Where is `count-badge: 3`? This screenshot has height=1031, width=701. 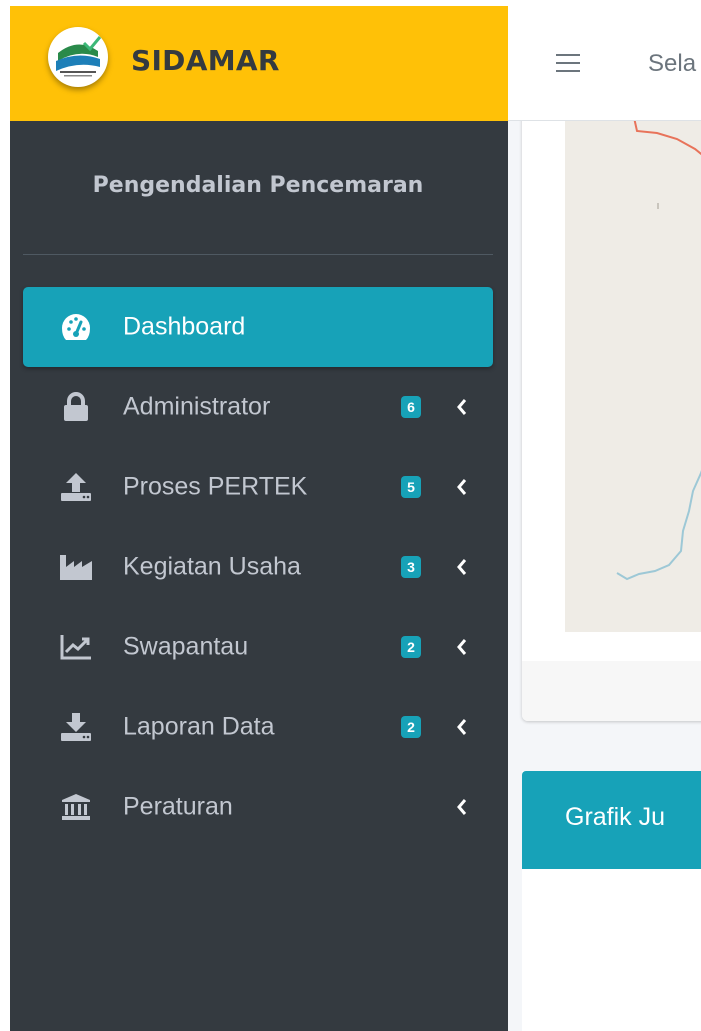
count-badge: 3 is located at coordinates (411, 567).